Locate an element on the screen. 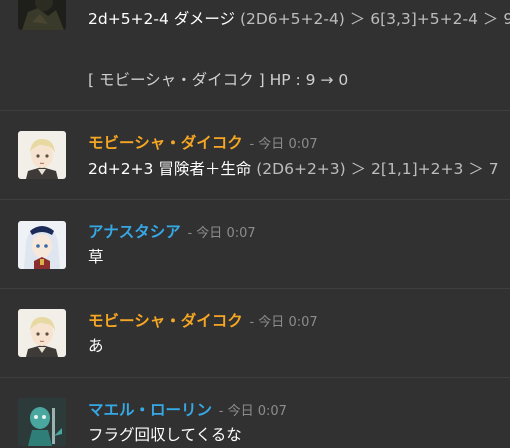 The width and height of the screenshot is (510, 448). white-hair-girl-avatar-icon is located at coordinates (42, 245).